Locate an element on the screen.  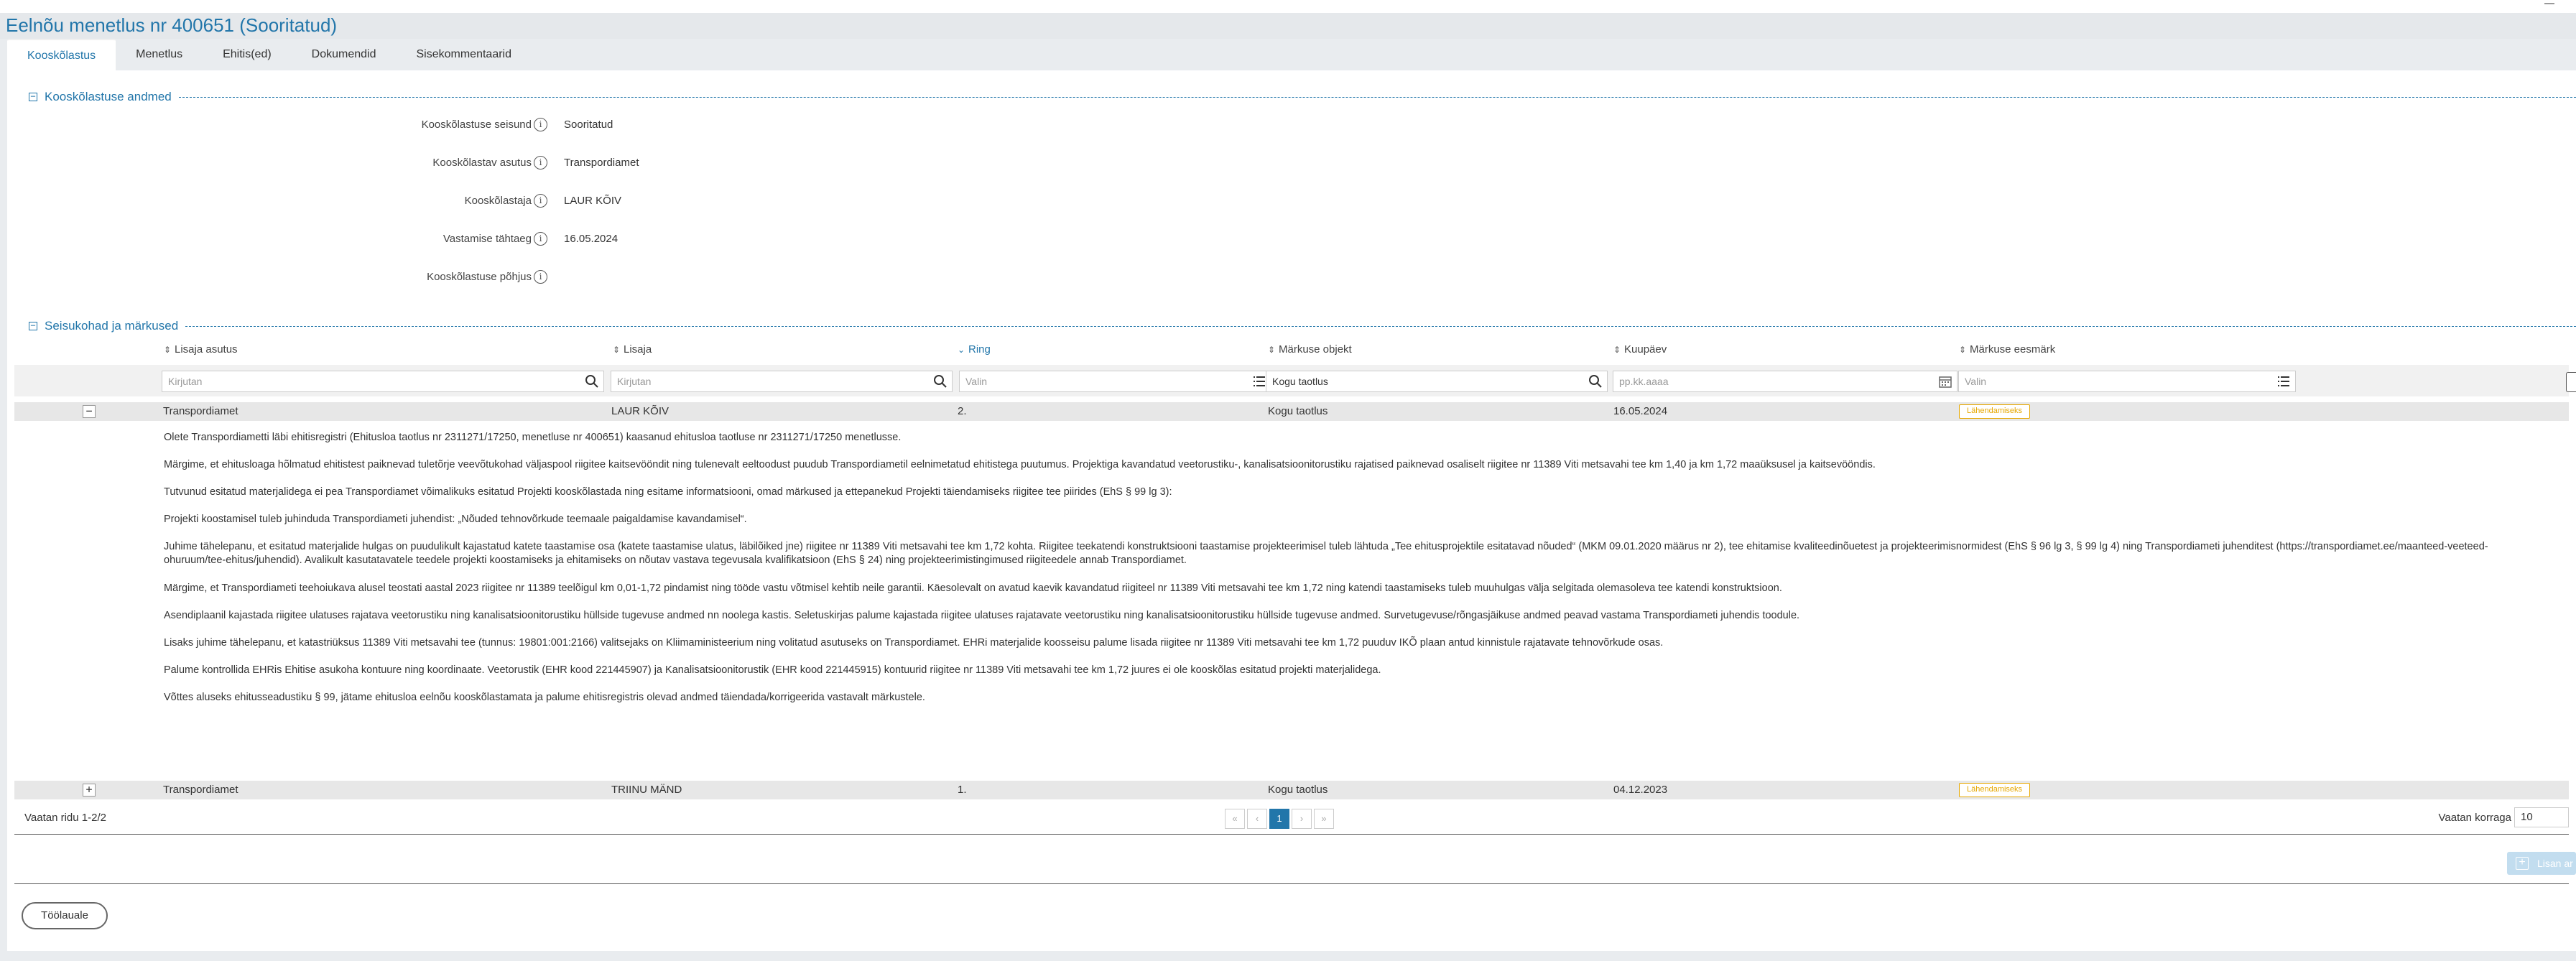
column-header-date: ⇕ Kuupäev is located at coordinates (1640, 349).